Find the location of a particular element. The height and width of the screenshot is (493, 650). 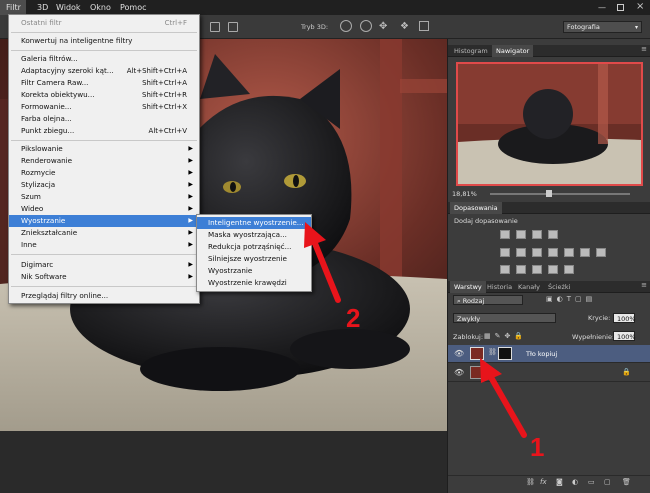

menu-item-nik-software: Nik Software ▶ is located at coordinates (104, 277).